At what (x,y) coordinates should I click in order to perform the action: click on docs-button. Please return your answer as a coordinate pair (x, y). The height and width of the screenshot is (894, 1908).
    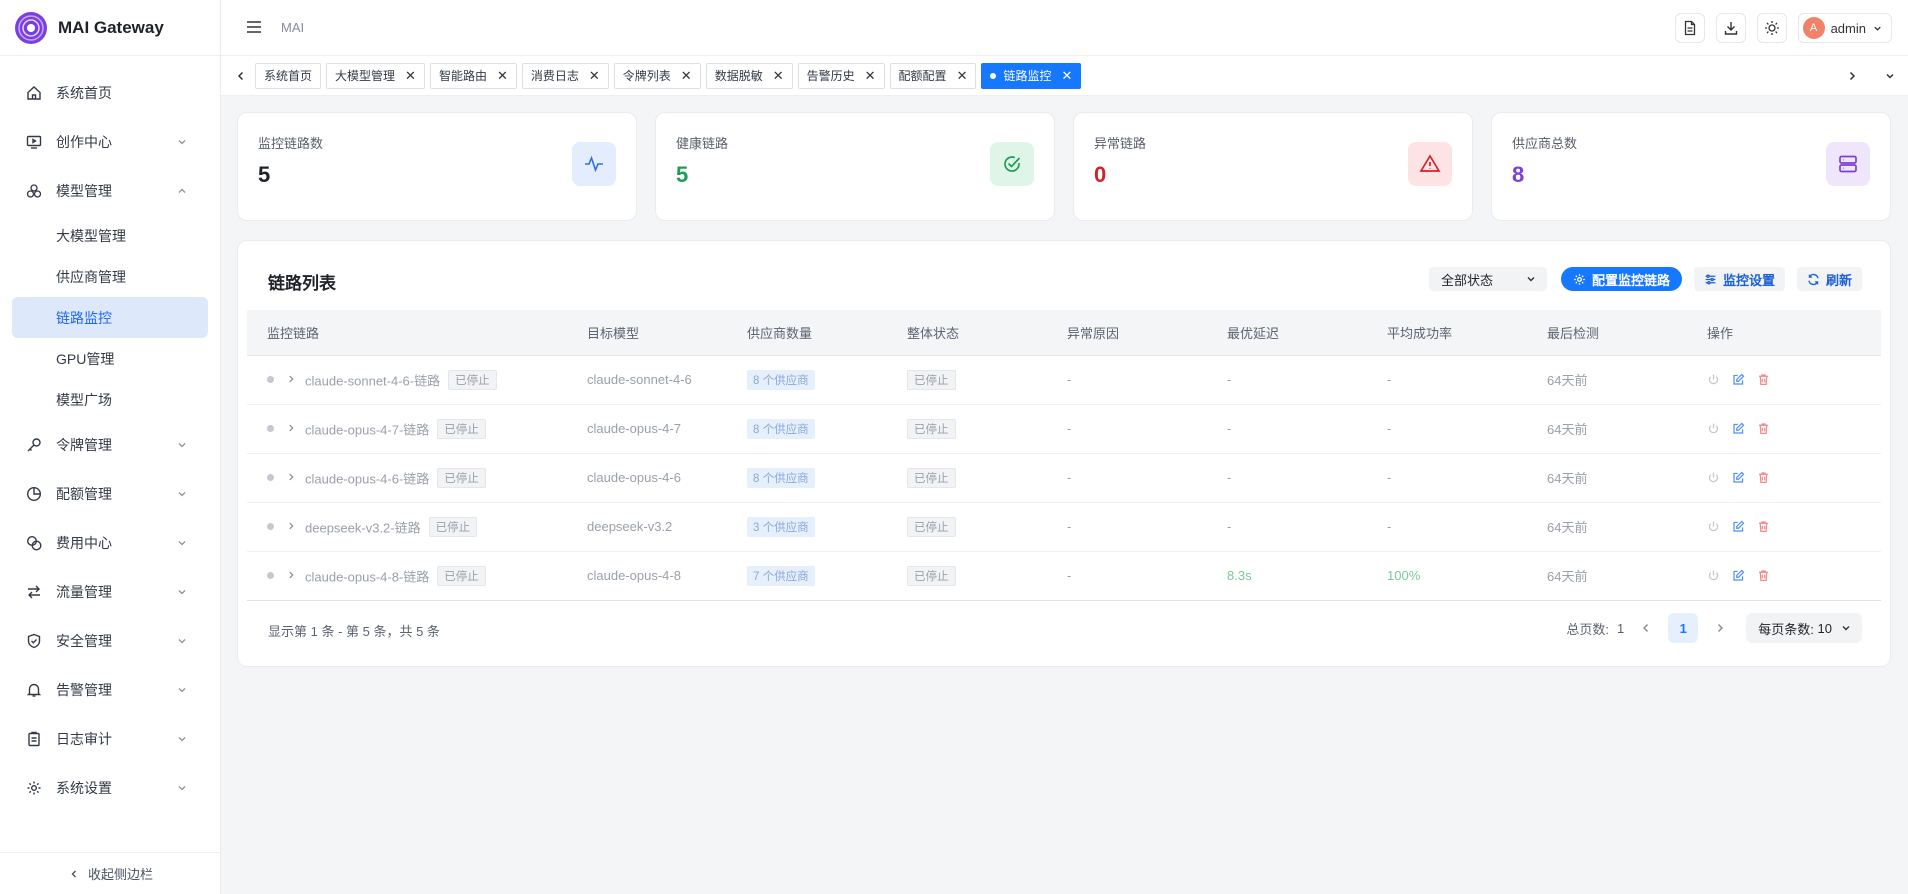
    Looking at the image, I should click on (1689, 28).